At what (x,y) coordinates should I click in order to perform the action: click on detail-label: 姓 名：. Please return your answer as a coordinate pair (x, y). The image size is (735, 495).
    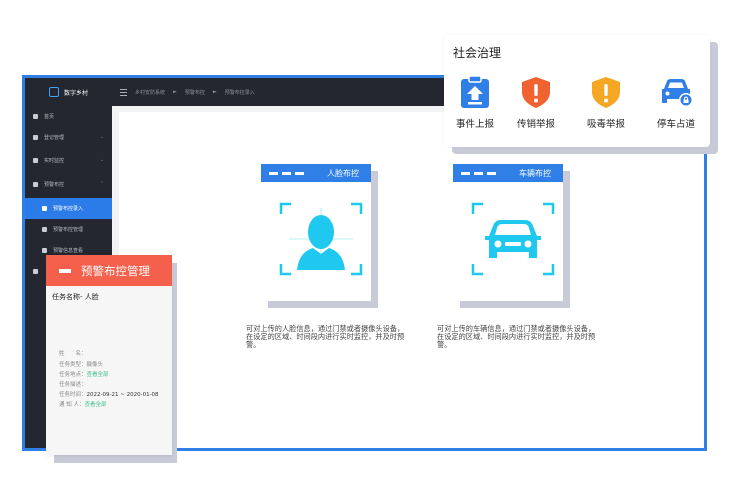
    Looking at the image, I should click on (73, 354).